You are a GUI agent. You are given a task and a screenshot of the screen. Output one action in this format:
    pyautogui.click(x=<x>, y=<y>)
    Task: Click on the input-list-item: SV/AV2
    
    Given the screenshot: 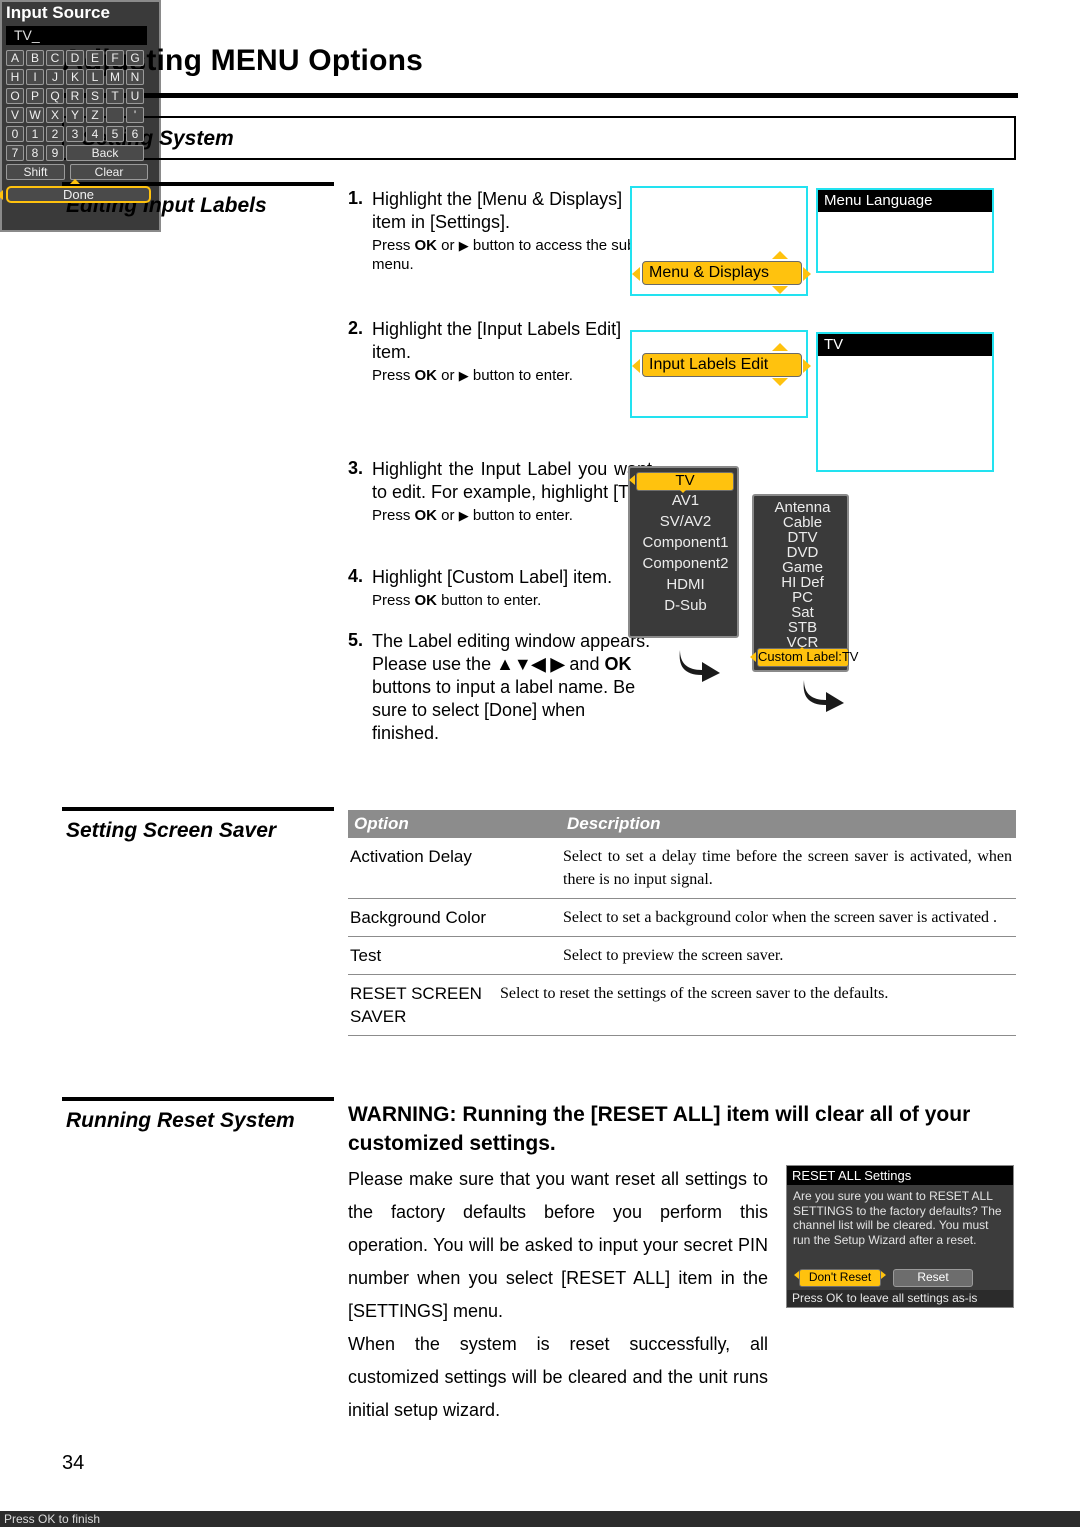 What is the action you would take?
    pyautogui.click(x=685, y=521)
    